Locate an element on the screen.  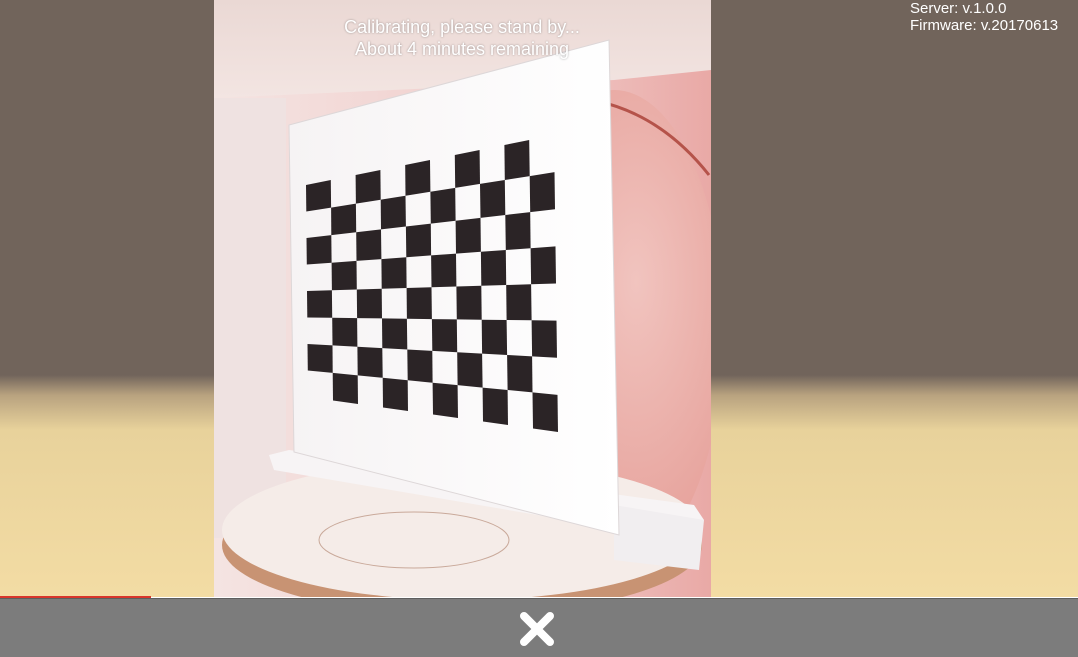
server-version: Server: v.1.0.0 is located at coordinates (958, 8).